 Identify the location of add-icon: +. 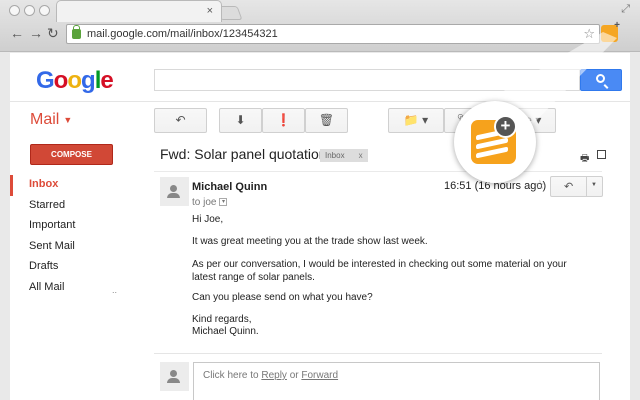
(505, 126).